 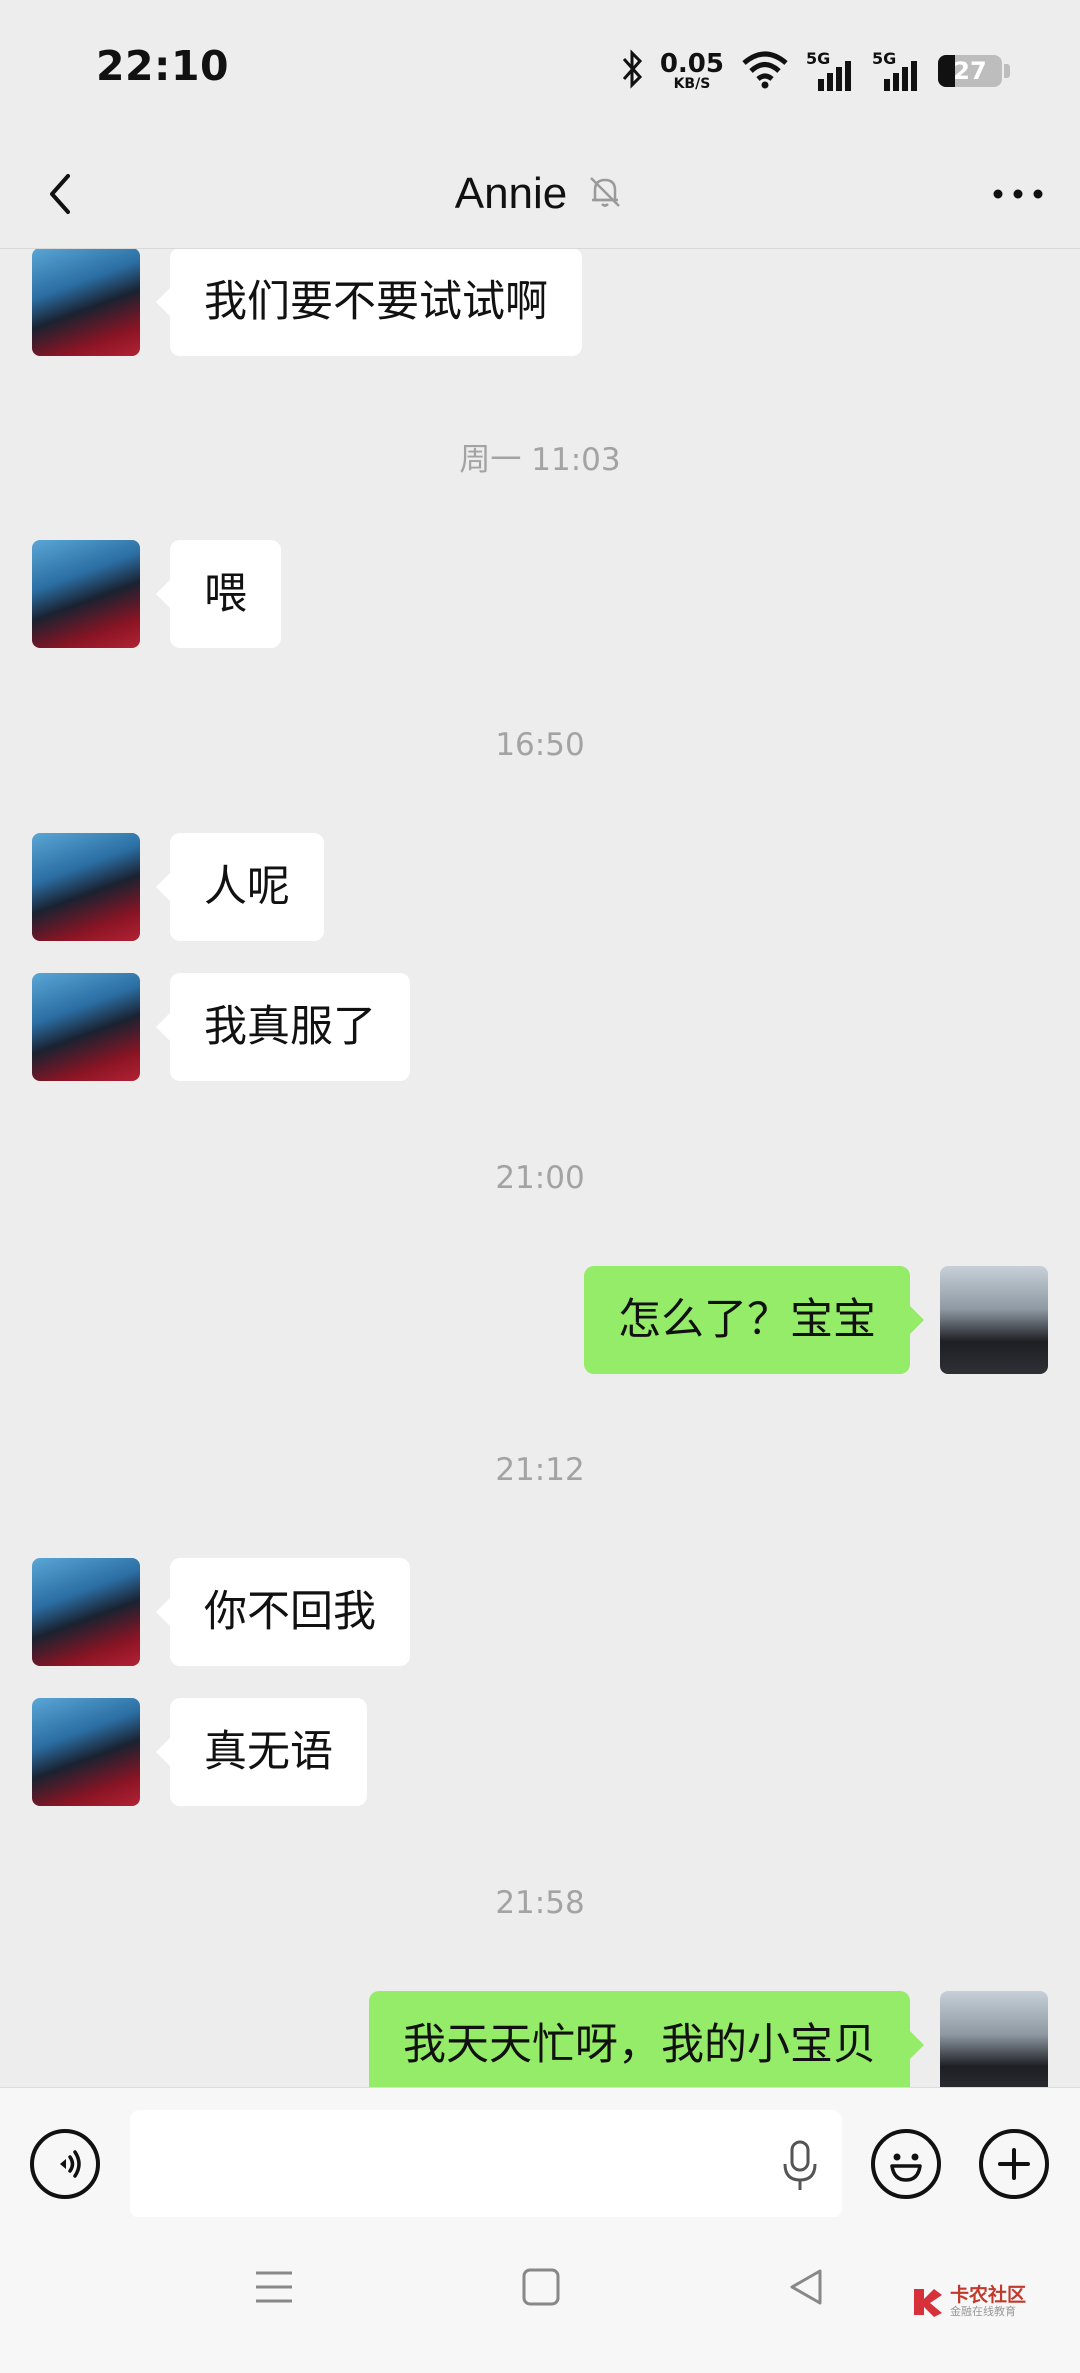 What do you see at coordinates (541, 2289) in the screenshot?
I see `home-icon` at bounding box center [541, 2289].